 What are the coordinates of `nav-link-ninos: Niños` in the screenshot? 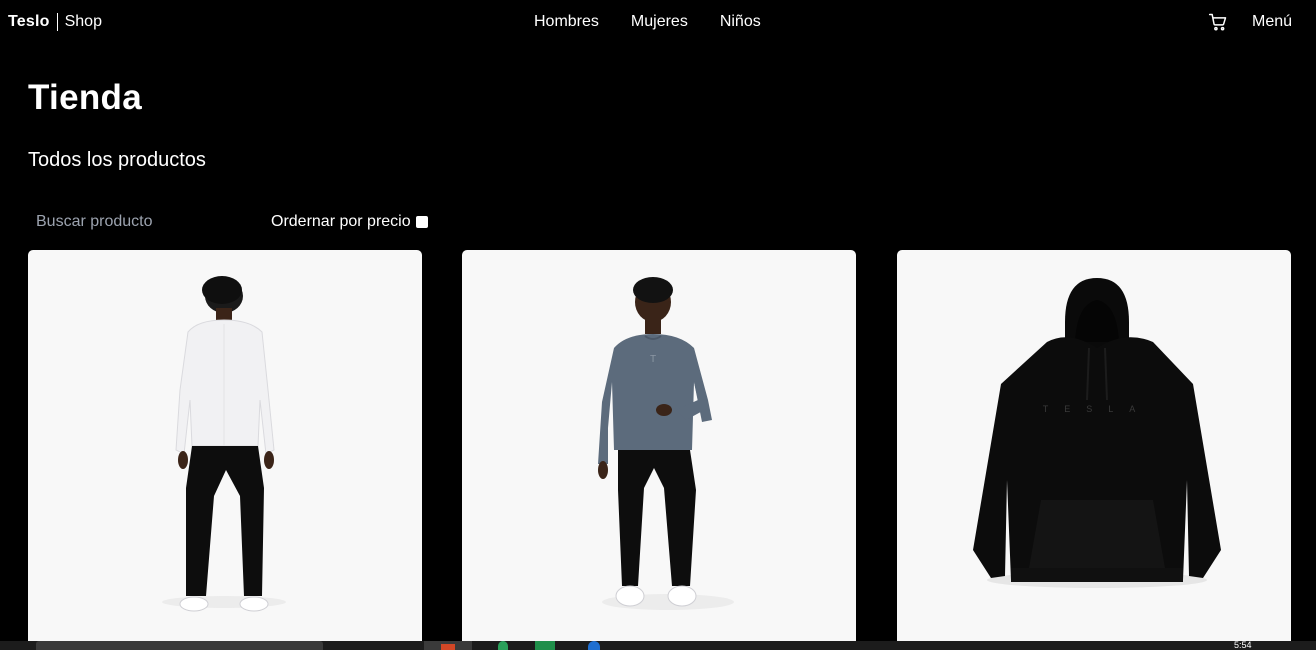 It's located at (740, 22).